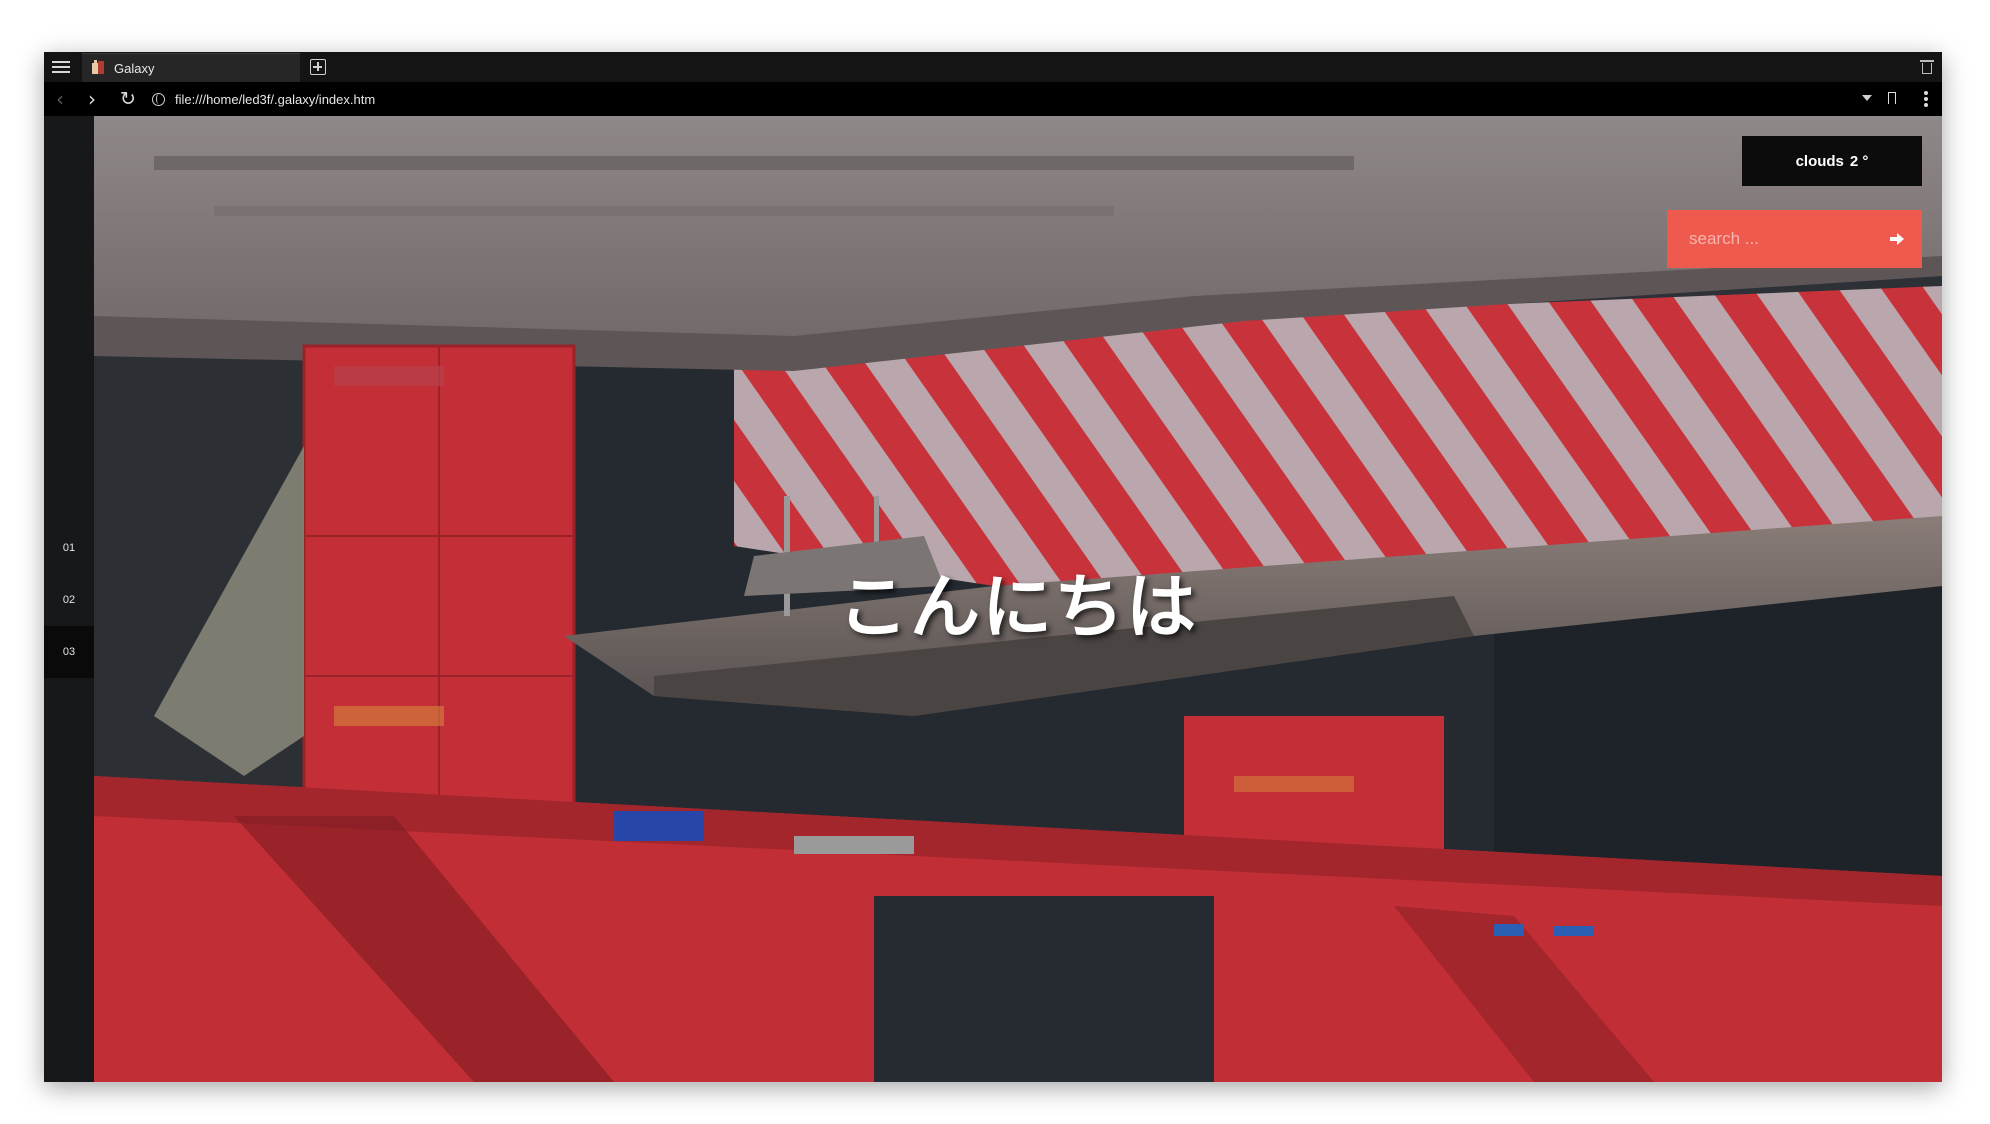  What do you see at coordinates (134, 68) in the screenshot?
I see `tab-title: Galaxy` at bounding box center [134, 68].